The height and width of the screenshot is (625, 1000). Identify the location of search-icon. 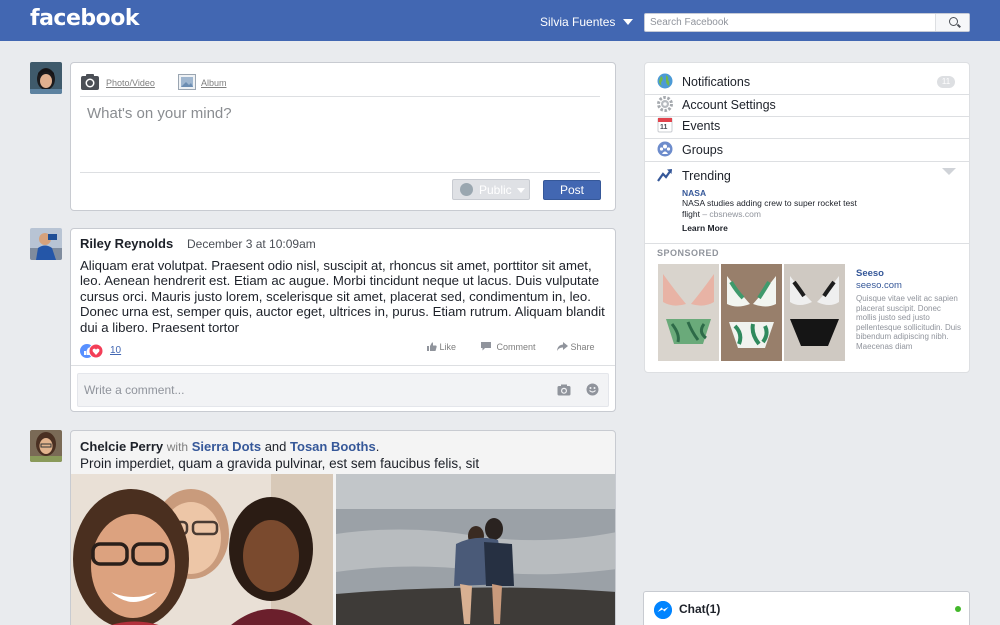
(953, 21).